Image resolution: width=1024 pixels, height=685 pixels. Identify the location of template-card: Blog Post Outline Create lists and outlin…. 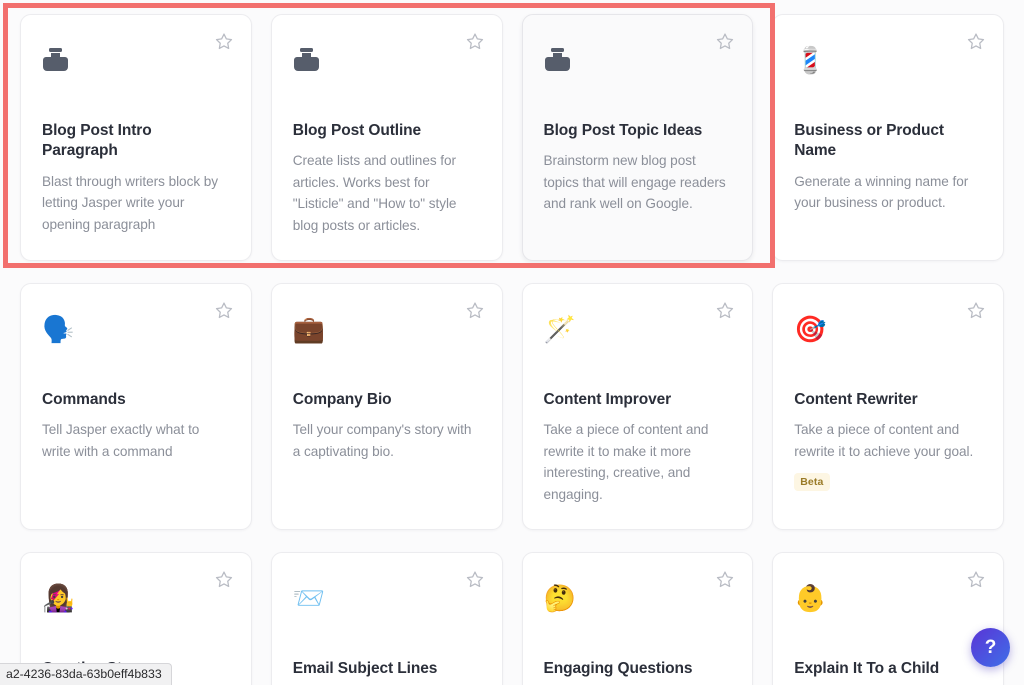
(386, 137).